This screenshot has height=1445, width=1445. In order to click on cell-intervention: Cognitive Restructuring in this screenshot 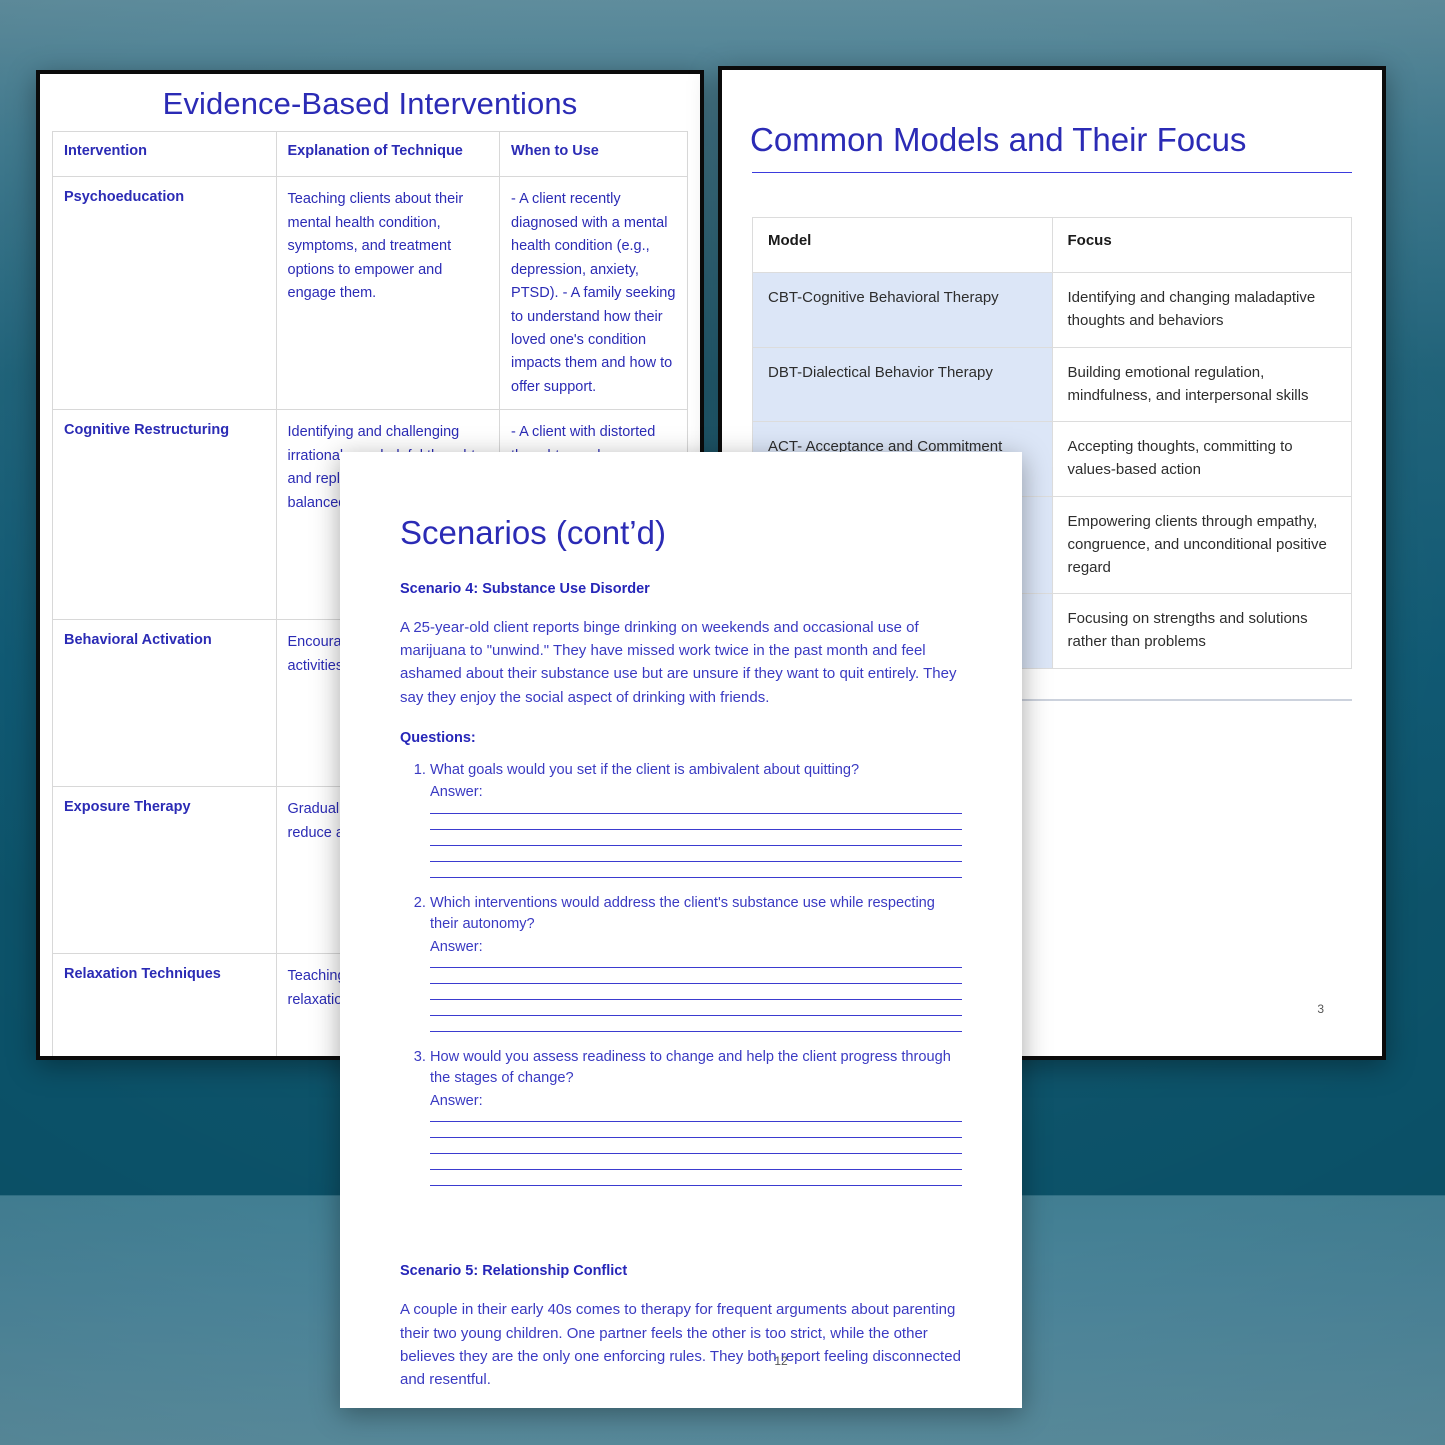, I will do `click(164, 515)`.